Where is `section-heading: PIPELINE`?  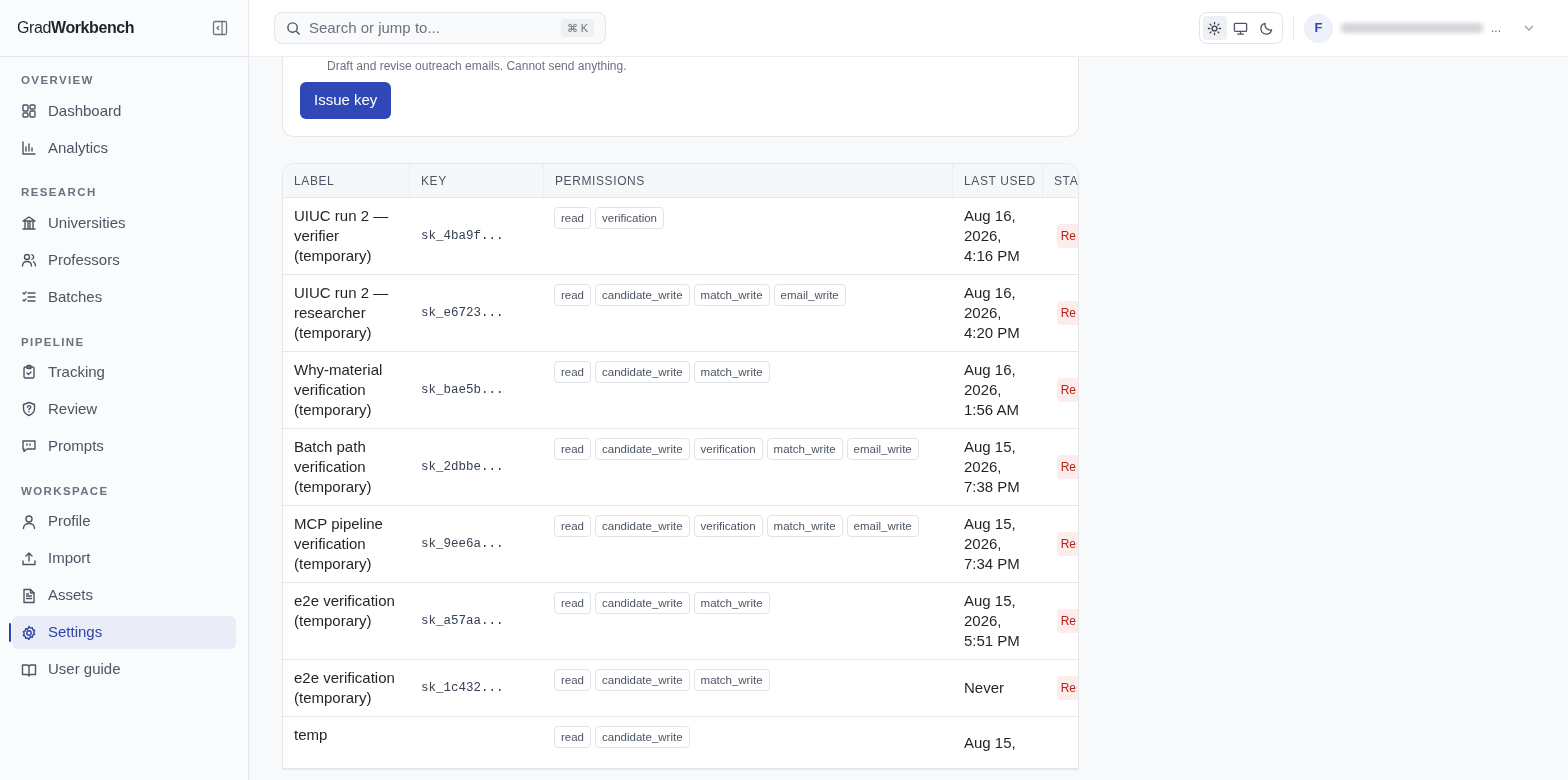
section-heading: PIPELINE is located at coordinates (53, 342).